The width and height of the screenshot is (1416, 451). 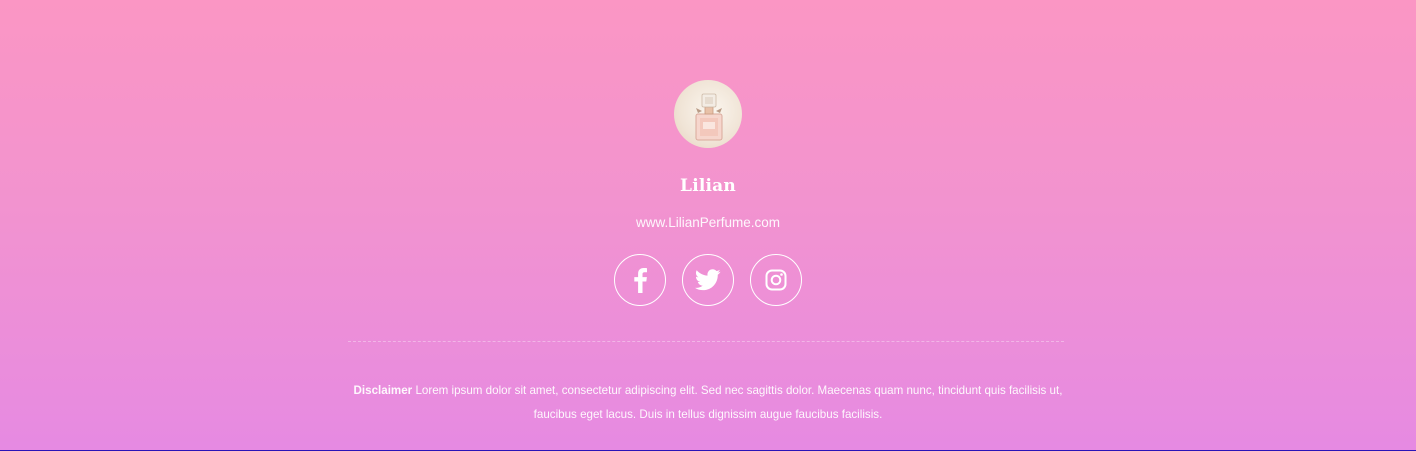 What do you see at coordinates (383, 390) in the screenshot?
I see `disclaimer-label: Disclaimer` at bounding box center [383, 390].